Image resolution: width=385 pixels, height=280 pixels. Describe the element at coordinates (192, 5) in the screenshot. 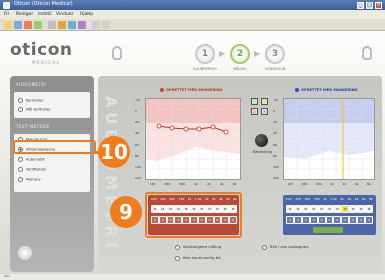

I see `title-bar: Oticon (Oticon Medical) _ □ ×` at that location.